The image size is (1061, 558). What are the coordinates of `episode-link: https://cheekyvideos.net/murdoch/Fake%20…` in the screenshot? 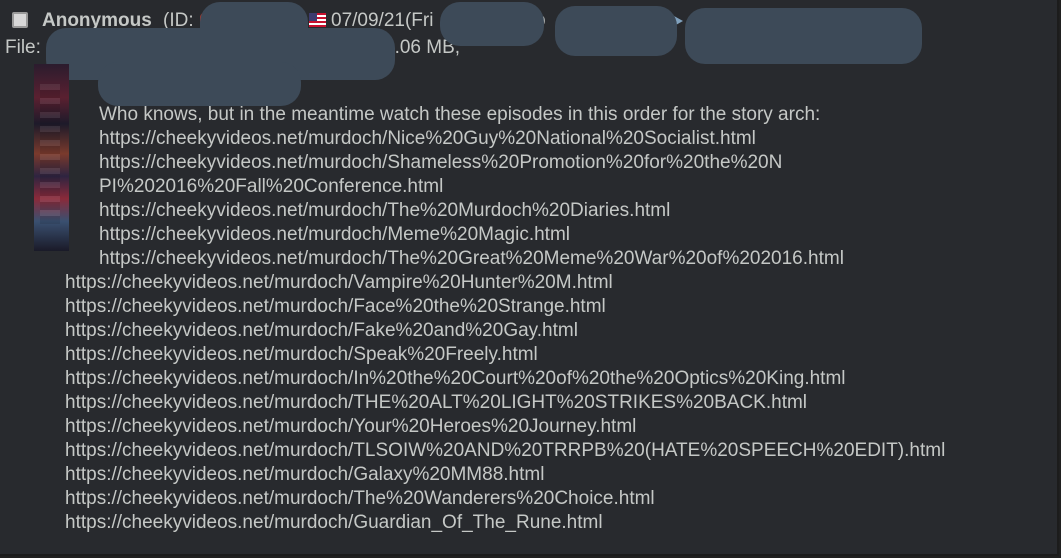 It's located at (321, 331).